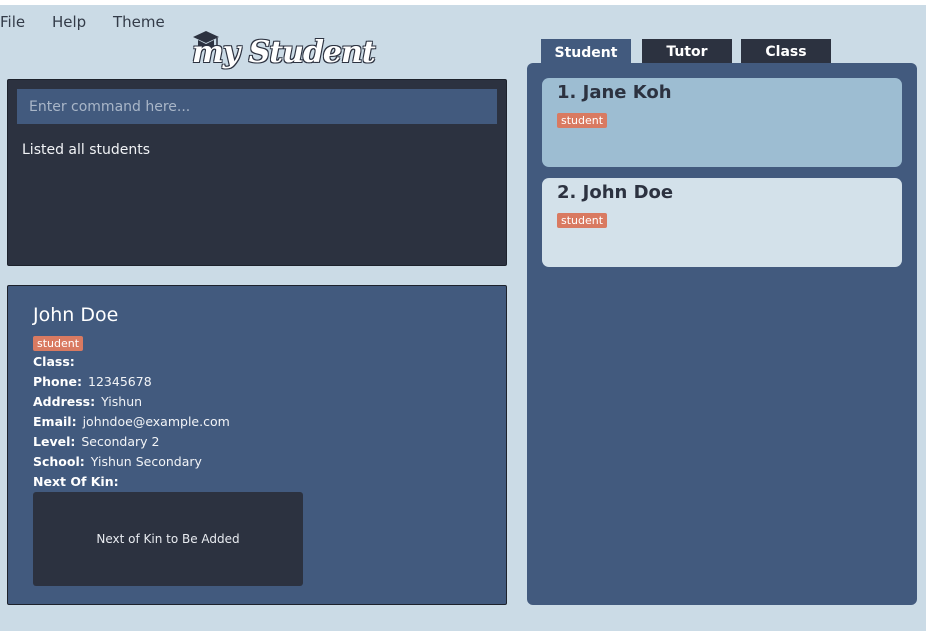  I want to click on detail-tag: student, so click(58, 343).